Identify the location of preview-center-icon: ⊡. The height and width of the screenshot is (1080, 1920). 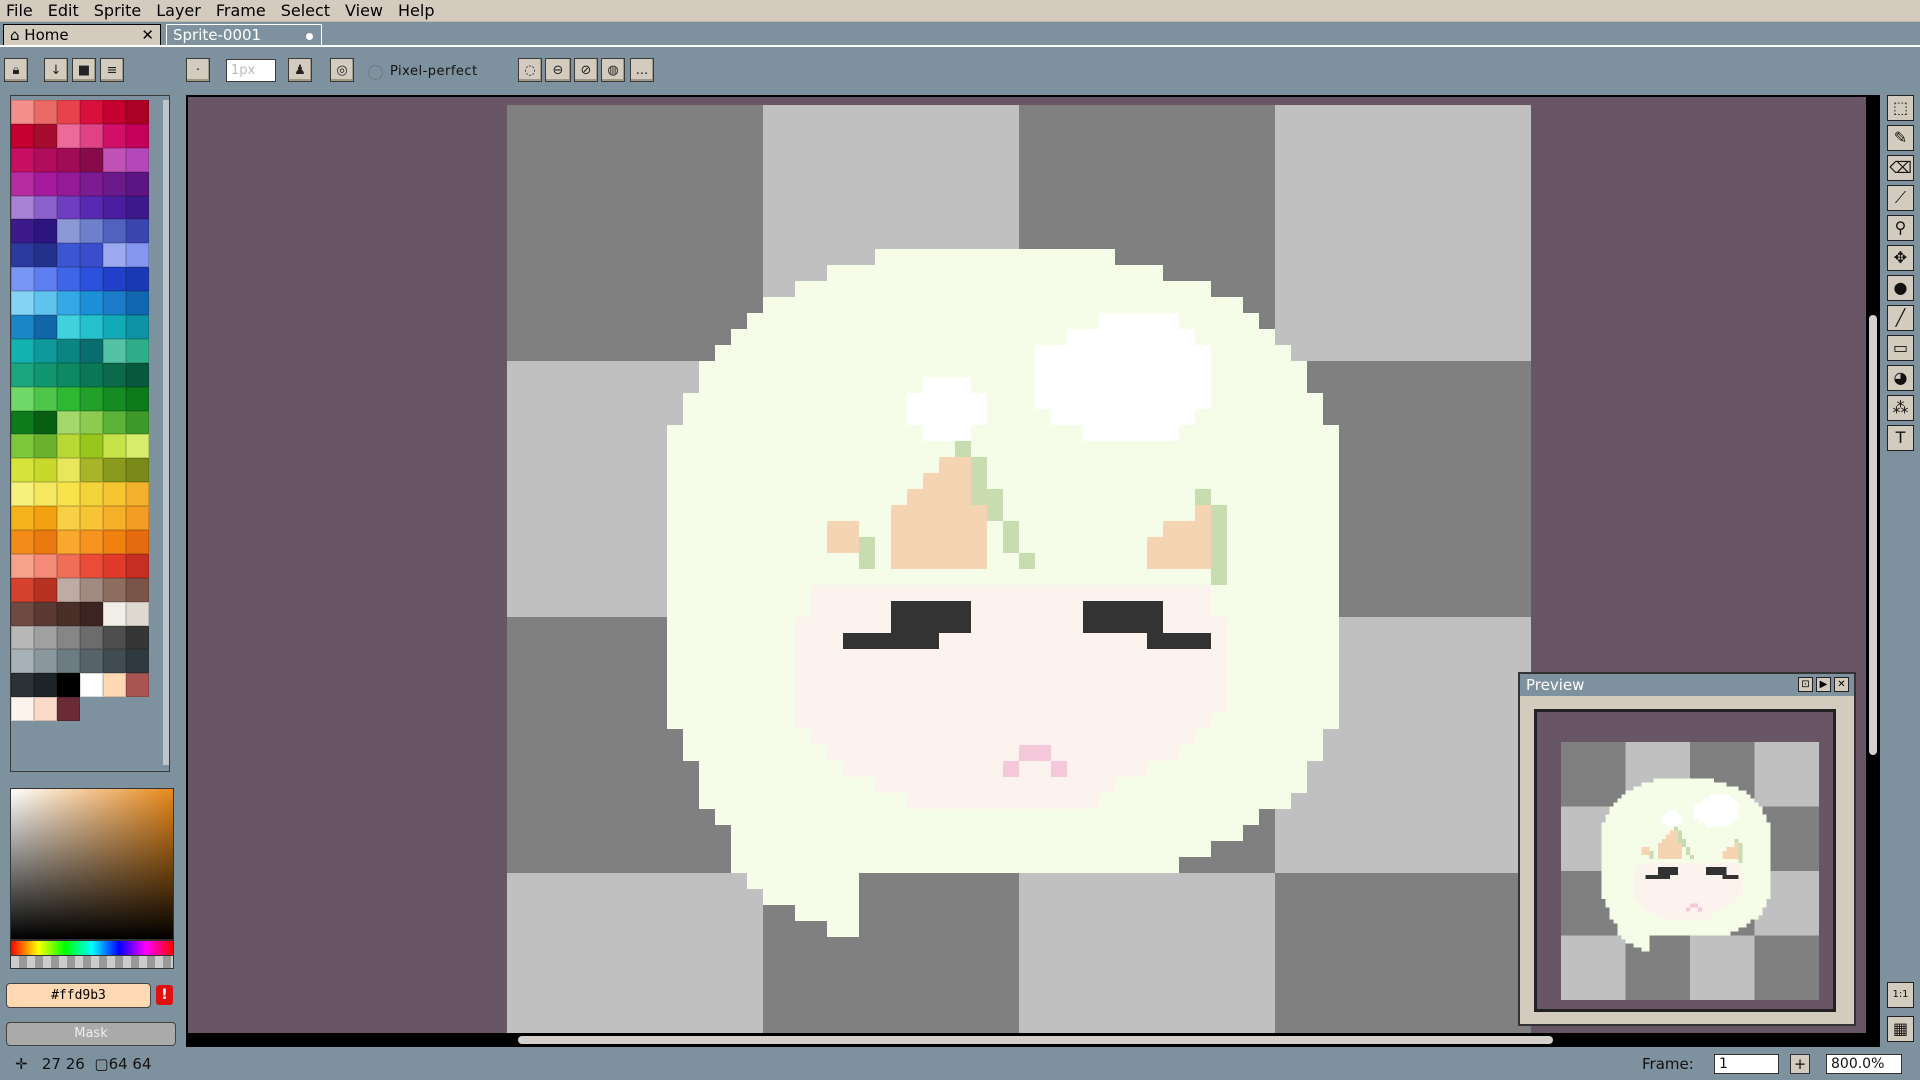
(1805, 684).